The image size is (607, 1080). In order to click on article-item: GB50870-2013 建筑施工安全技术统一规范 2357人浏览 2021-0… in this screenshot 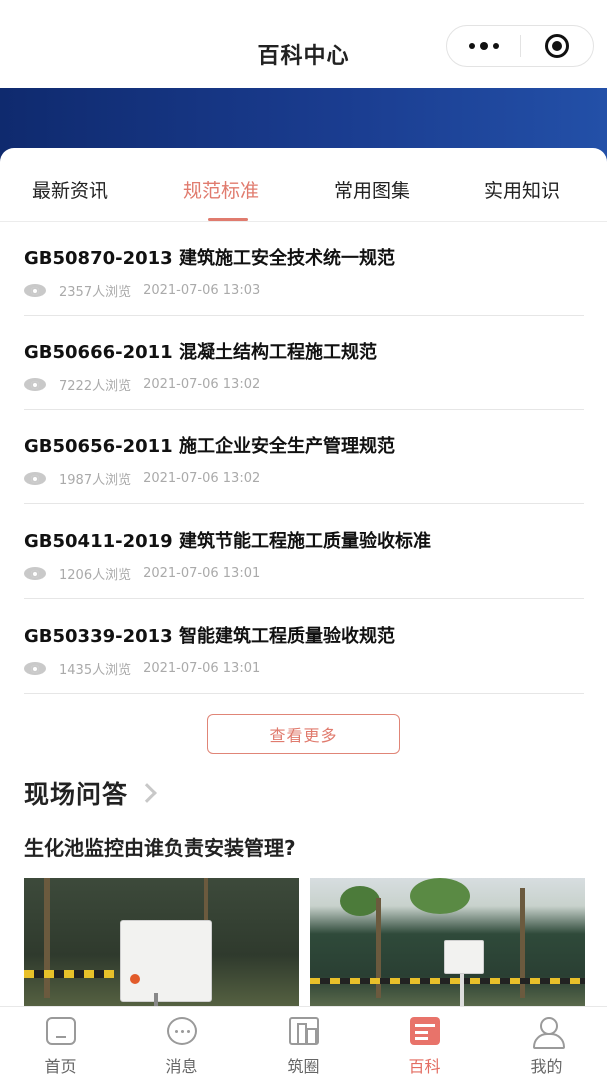, I will do `click(304, 269)`.